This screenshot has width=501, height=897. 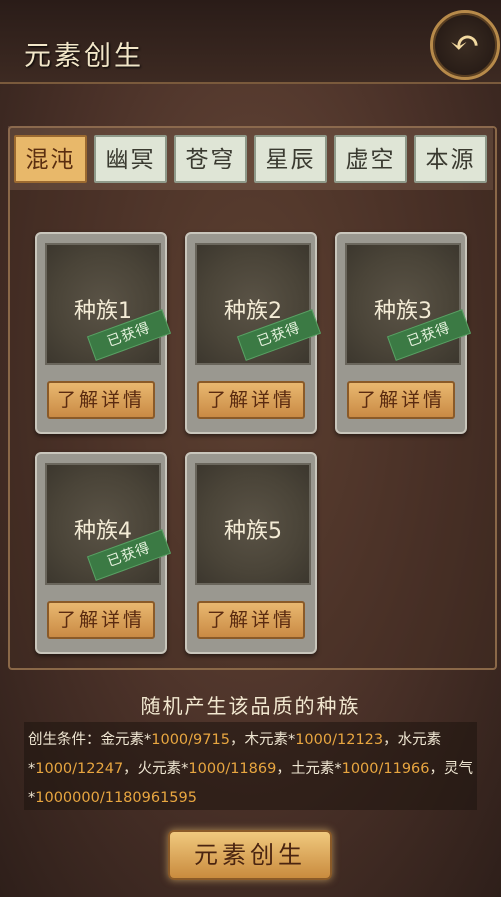 I want to click on back-arrow-icon: ↶, so click(x=465, y=43).